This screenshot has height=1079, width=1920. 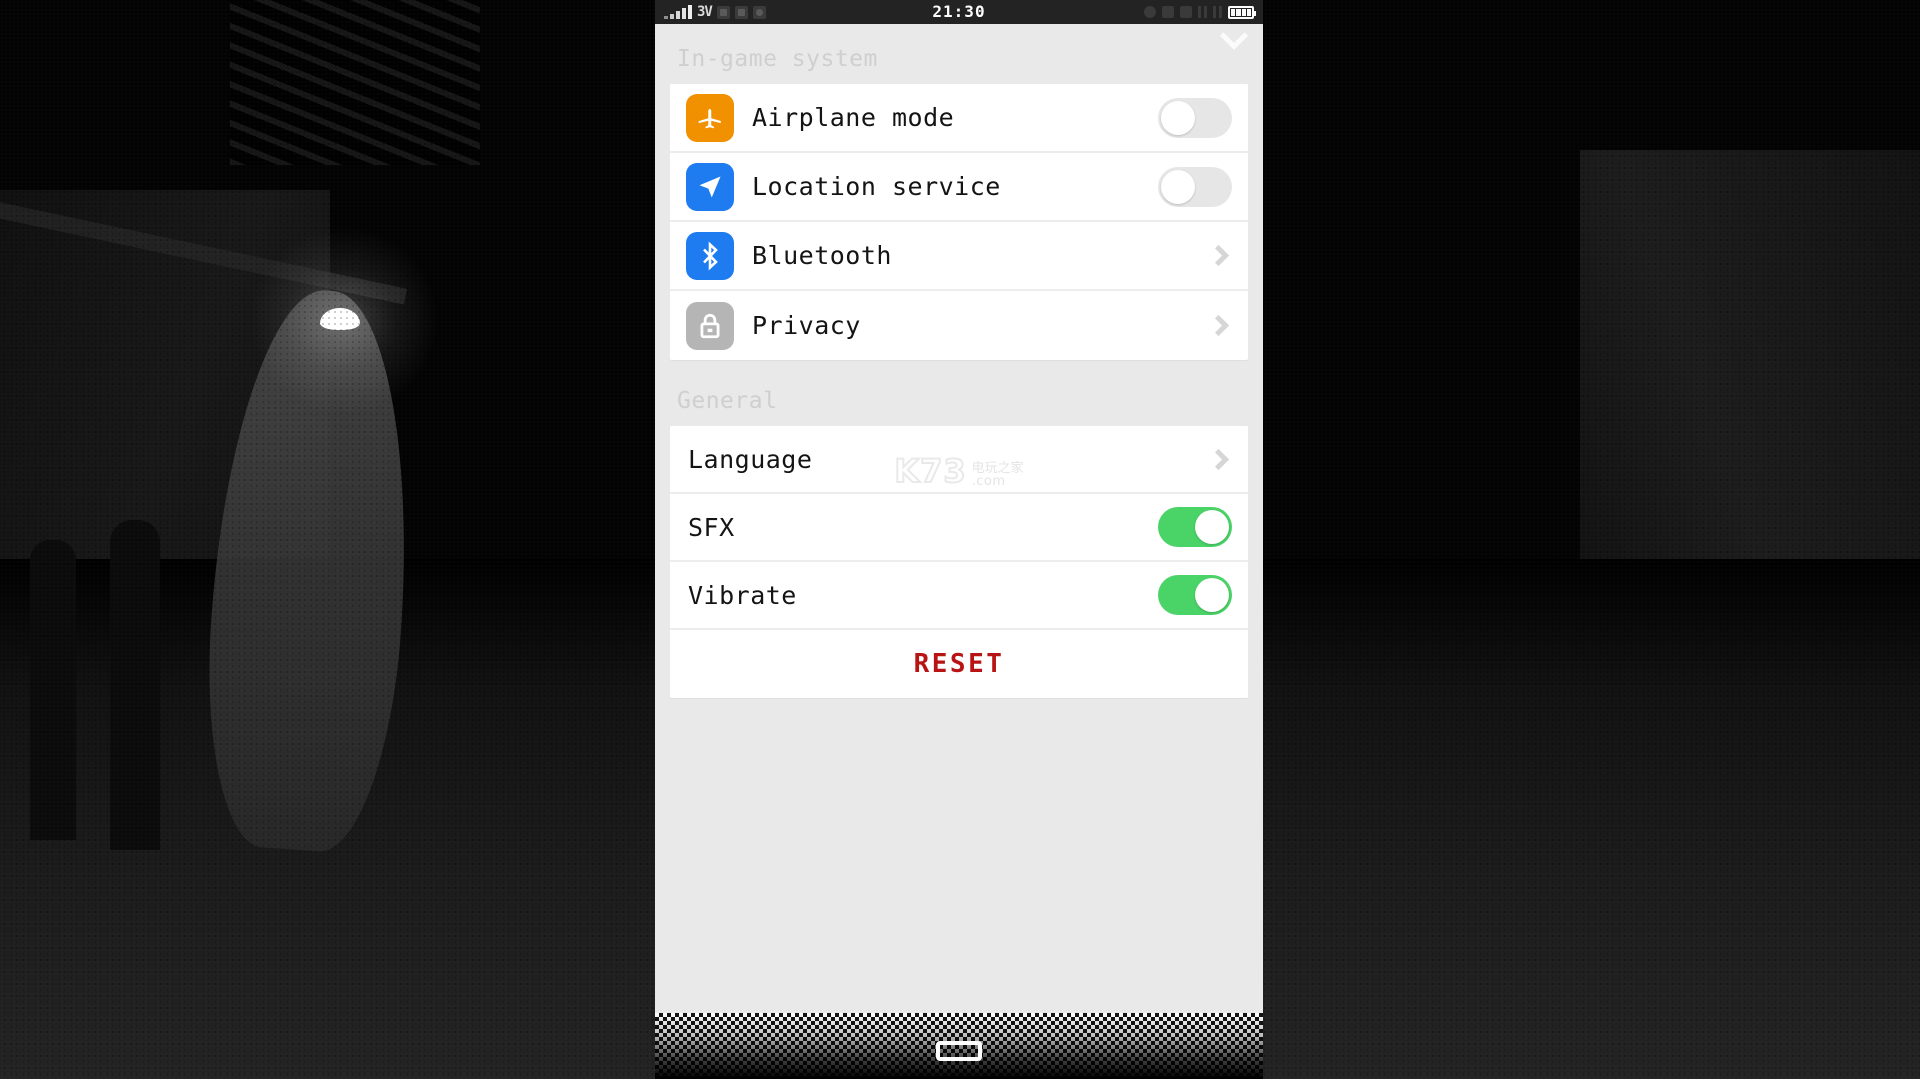 I want to click on settings-row-label: Location service, so click(x=876, y=186).